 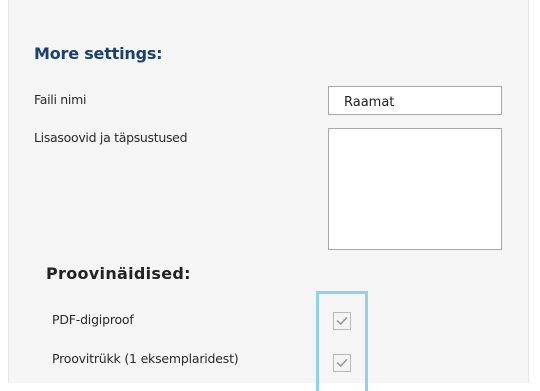 I want to click on notes-textarea, so click(x=415, y=189).